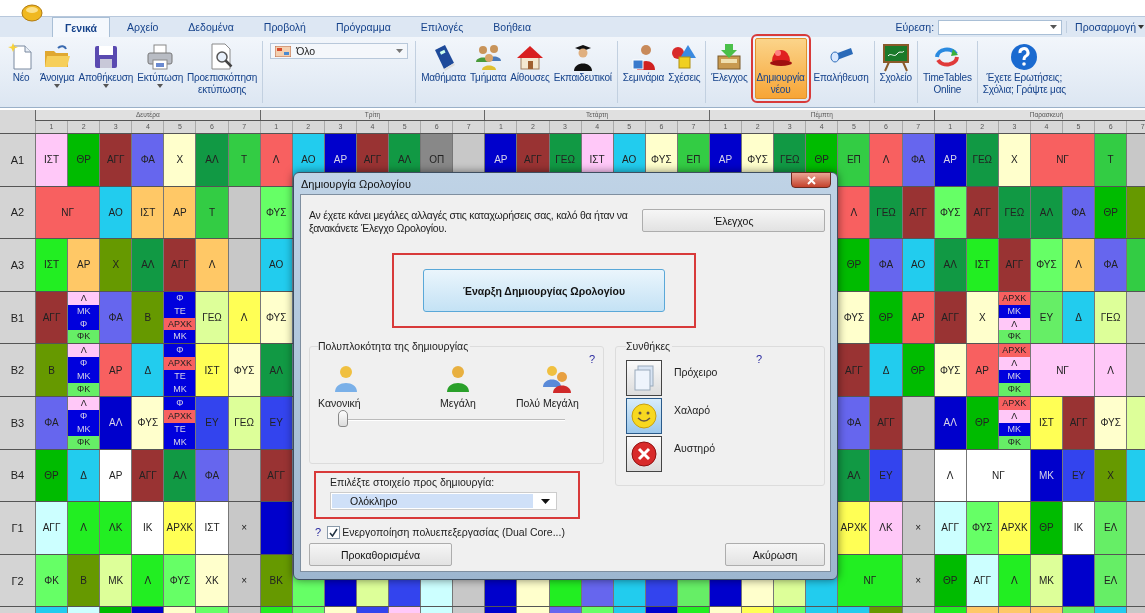  I want to click on ribbon-tab: Επιλογές, so click(442, 27).